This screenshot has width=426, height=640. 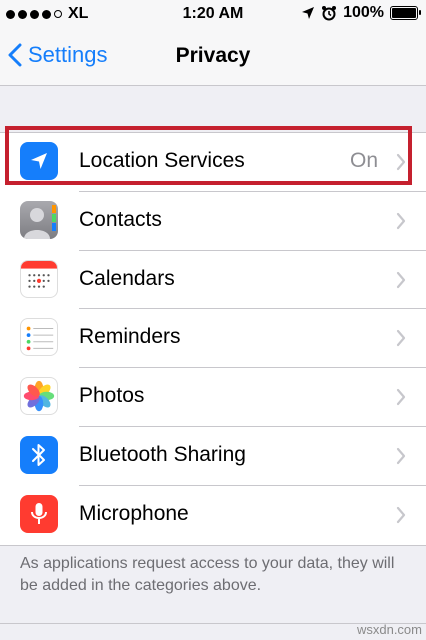 I want to click on row-label: Reminders, so click(x=130, y=337).